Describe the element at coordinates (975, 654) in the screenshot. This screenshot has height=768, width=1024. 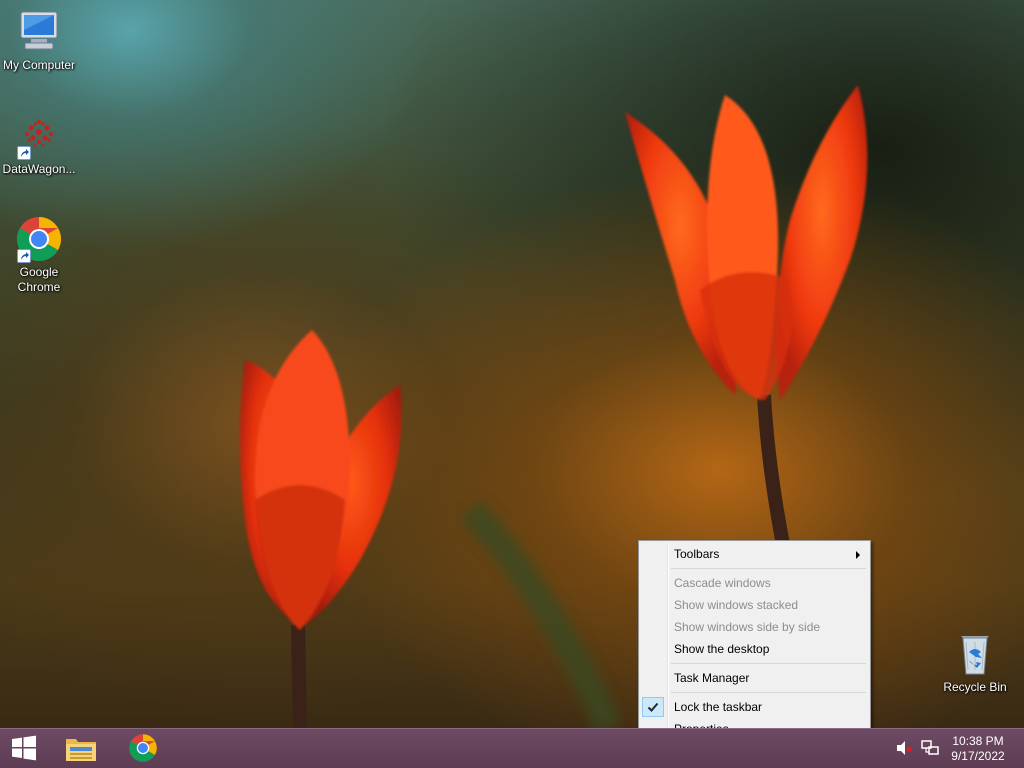
I see `recycle-bin-icon` at that location.